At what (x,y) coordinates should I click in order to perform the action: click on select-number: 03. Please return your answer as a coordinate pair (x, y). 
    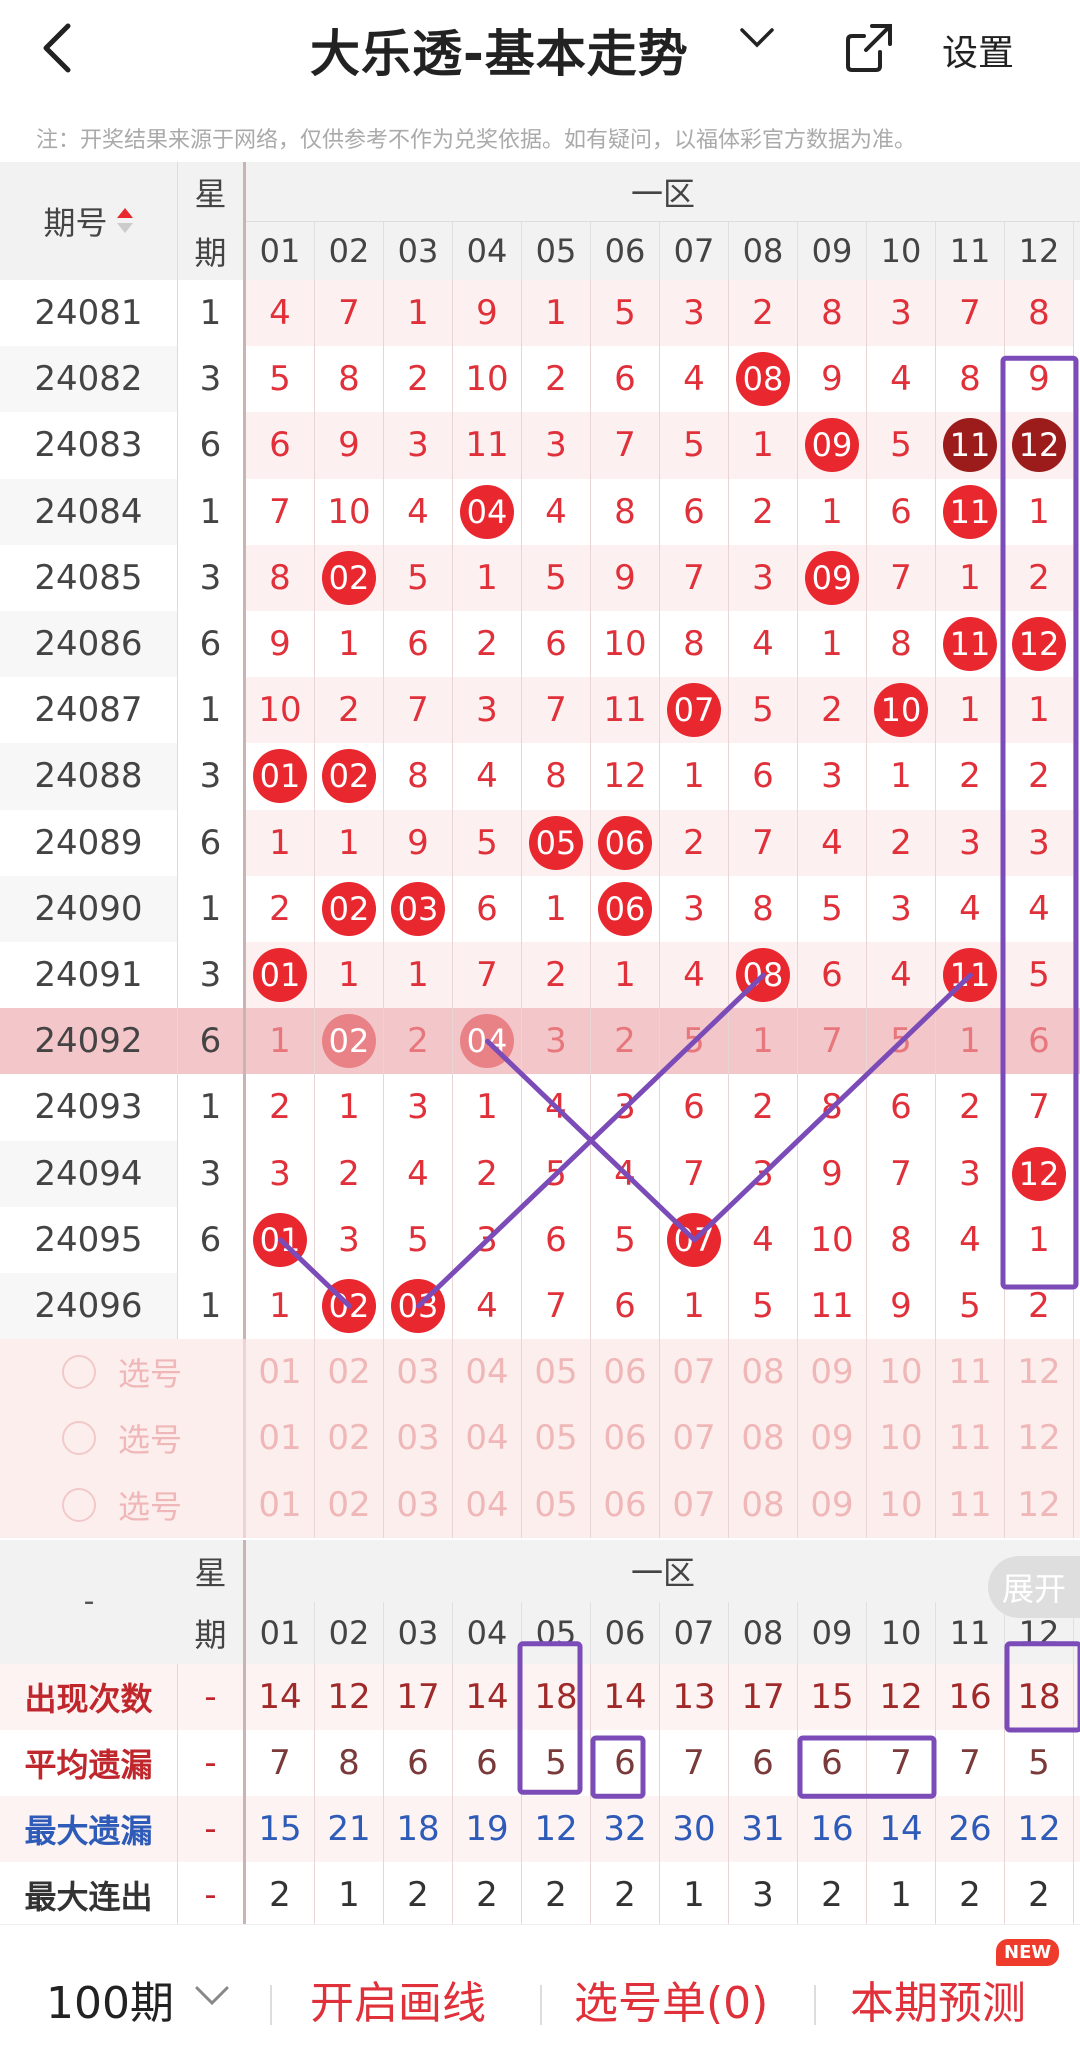
    Looking at the image, I should click on (418, 1438).